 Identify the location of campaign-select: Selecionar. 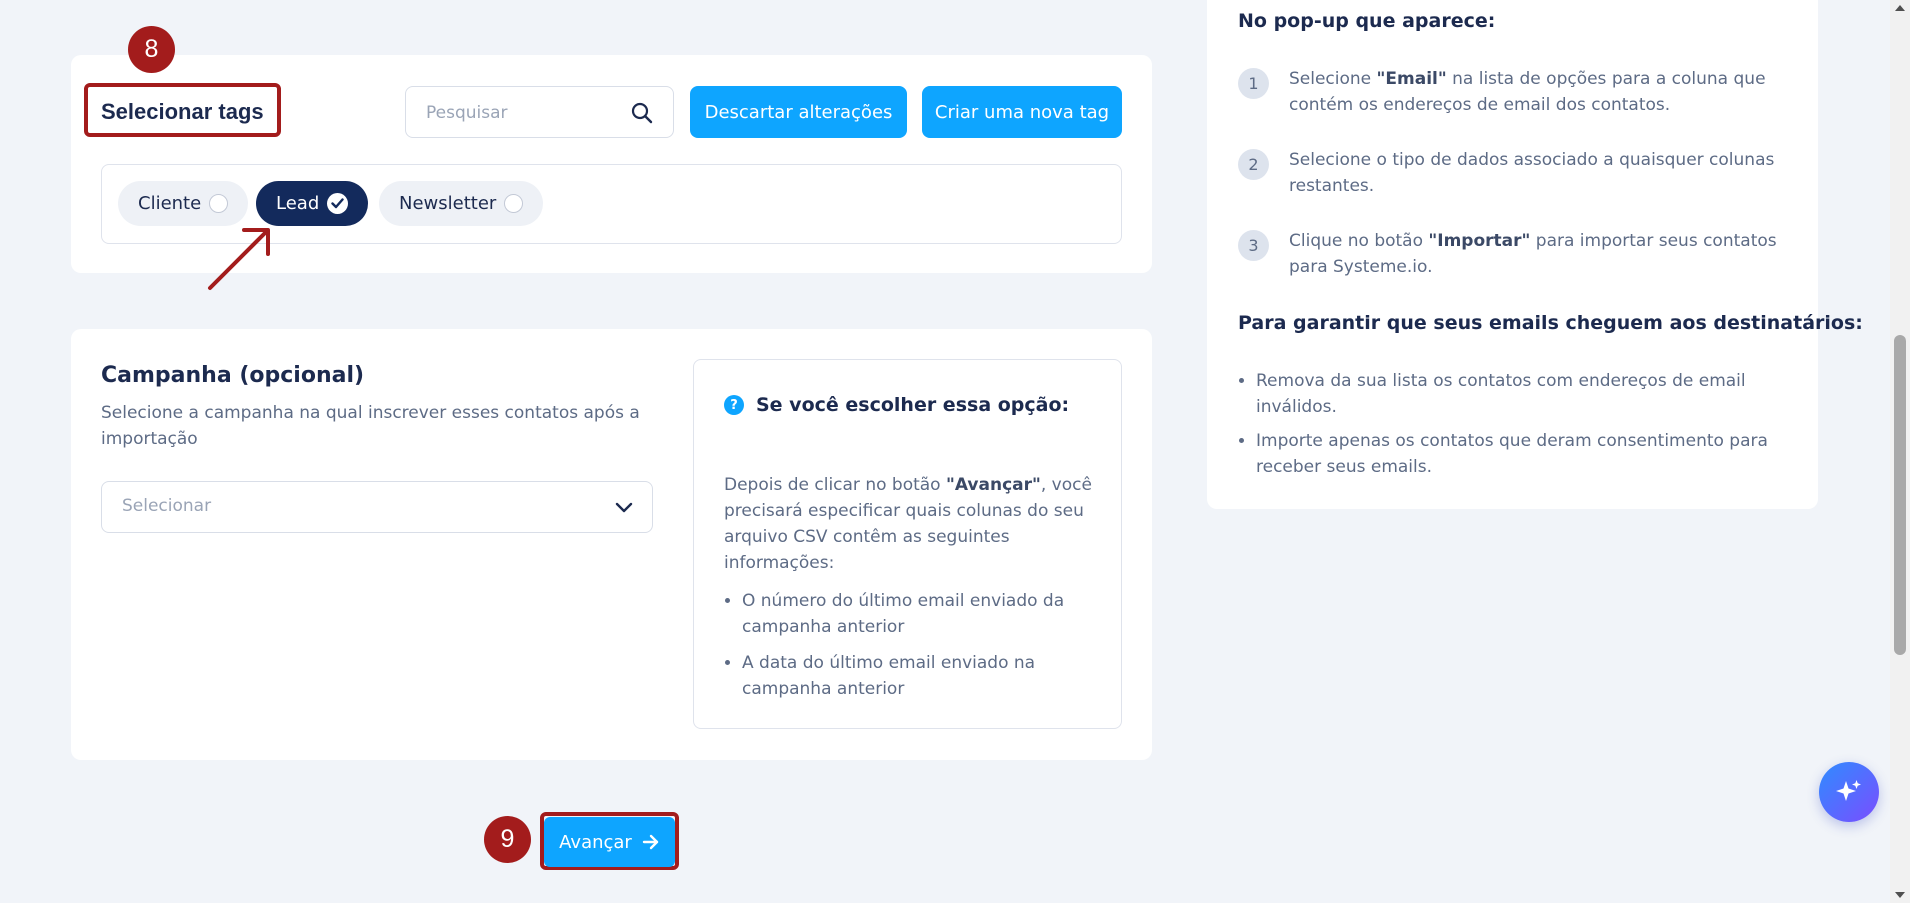
(377, 507).